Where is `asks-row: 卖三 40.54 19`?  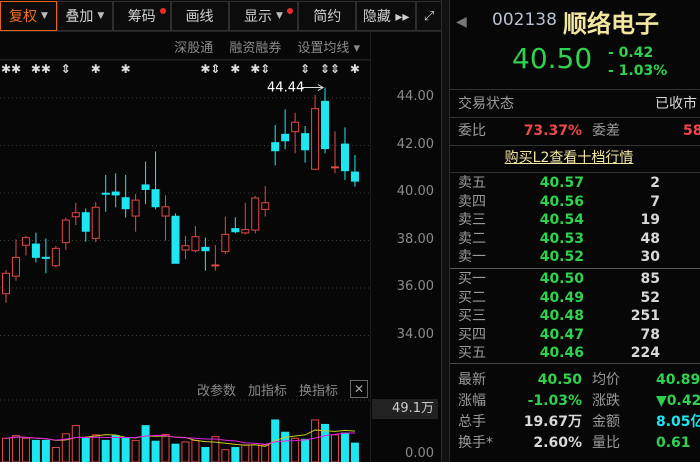
asks-row: 卖三 40.54 19 is located at coordinates (575, 220).